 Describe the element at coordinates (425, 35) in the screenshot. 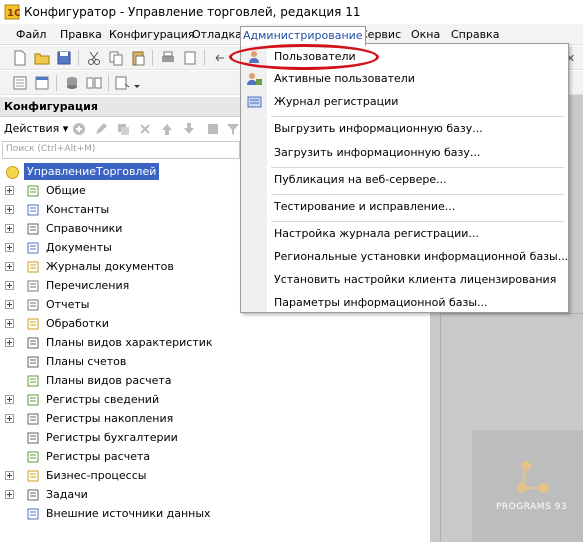

I see `menu-windows: Окна` at that location.